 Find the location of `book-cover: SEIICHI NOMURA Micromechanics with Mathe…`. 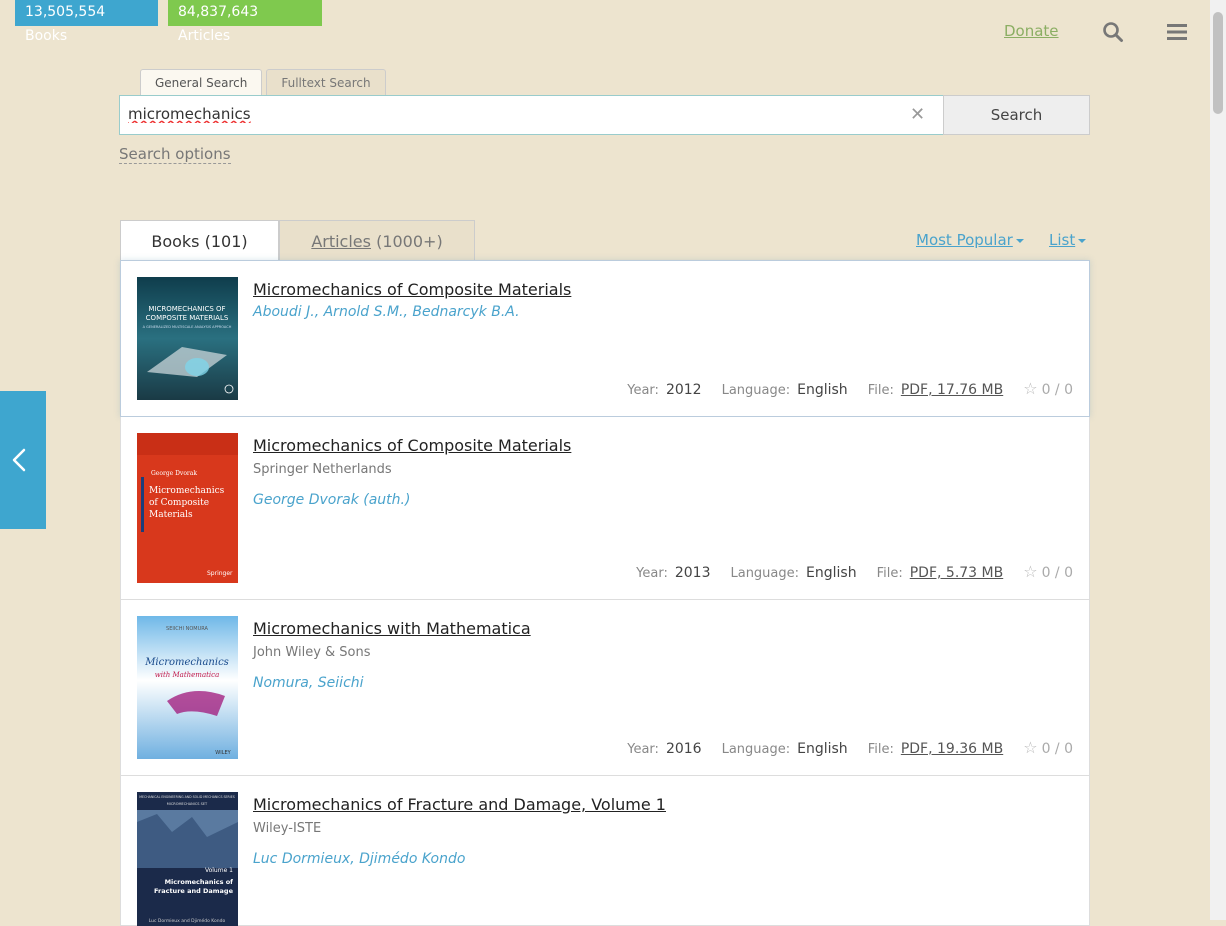

book-cover: SEIICHI NOMURA Micromechanics with Mathe… is located at coordinates (187, 687).